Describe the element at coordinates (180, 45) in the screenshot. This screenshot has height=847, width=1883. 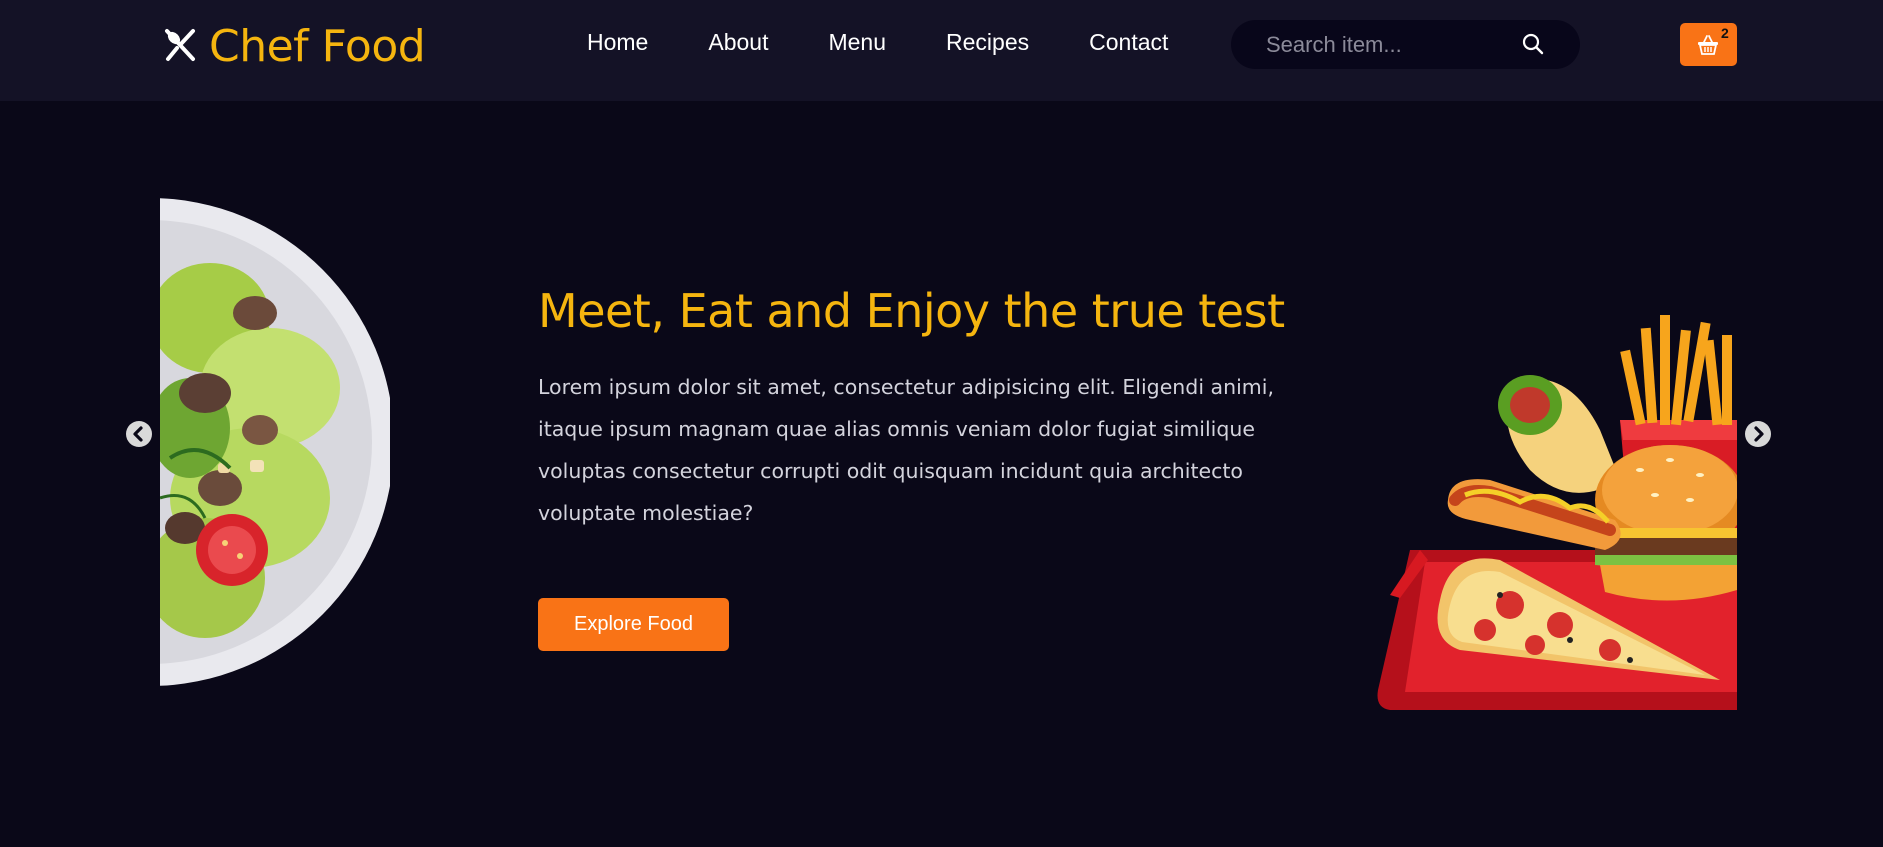
I see `fork-knife-icon` at that location.